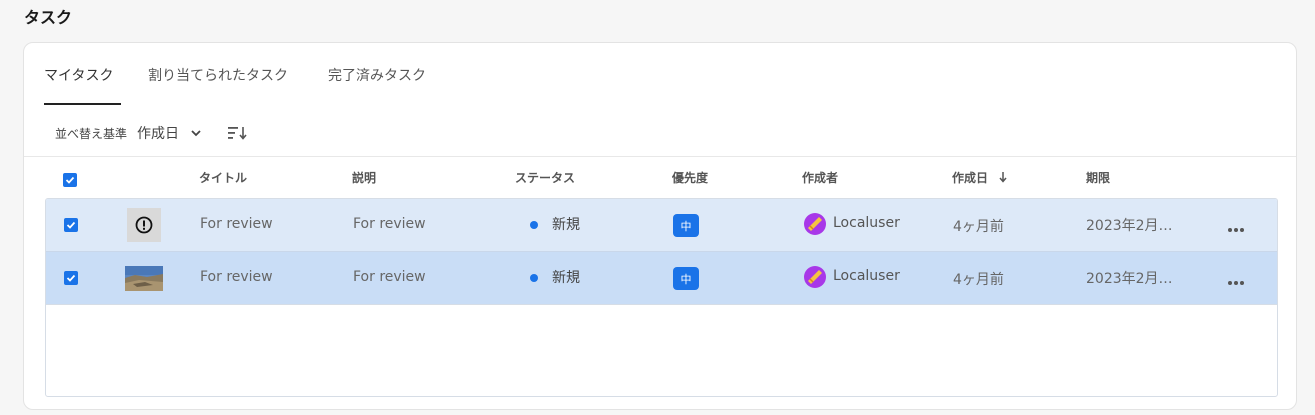  Describe the element at coordinates (196, 133) in the screenshot. I see `chevron-down-icon` at that location.